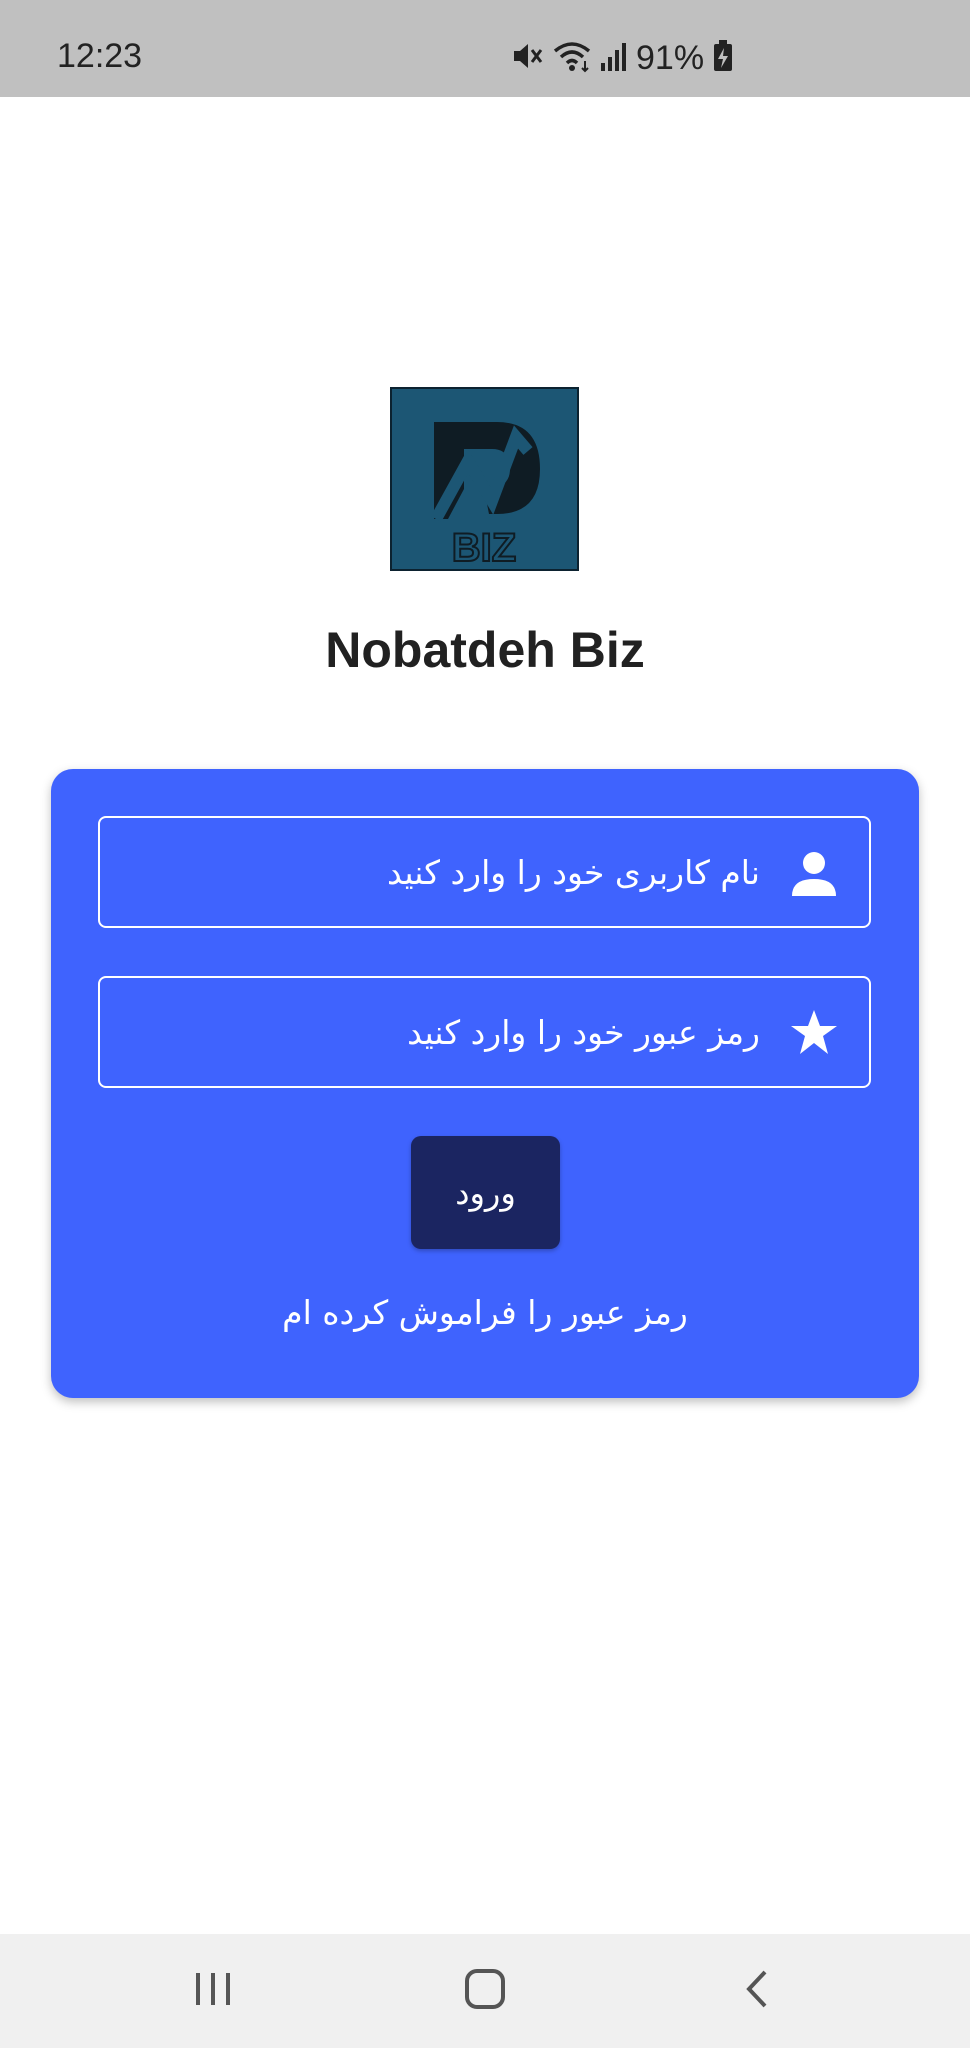 The height and width of the screenshot is (2048, 970). I want to click on username-field, so click(484, 872).